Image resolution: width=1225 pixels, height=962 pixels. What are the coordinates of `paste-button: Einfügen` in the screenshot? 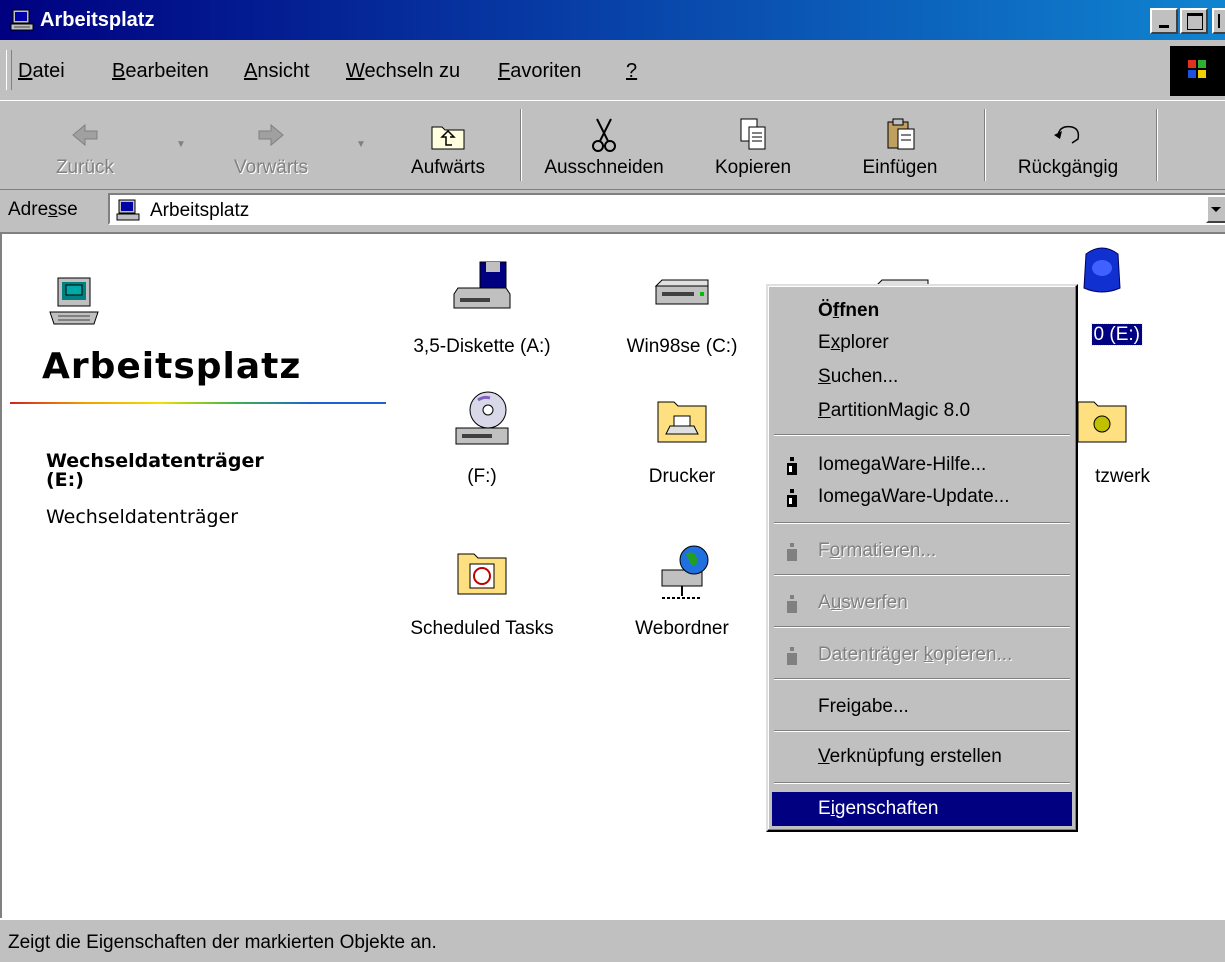 It's located at (900, 147).